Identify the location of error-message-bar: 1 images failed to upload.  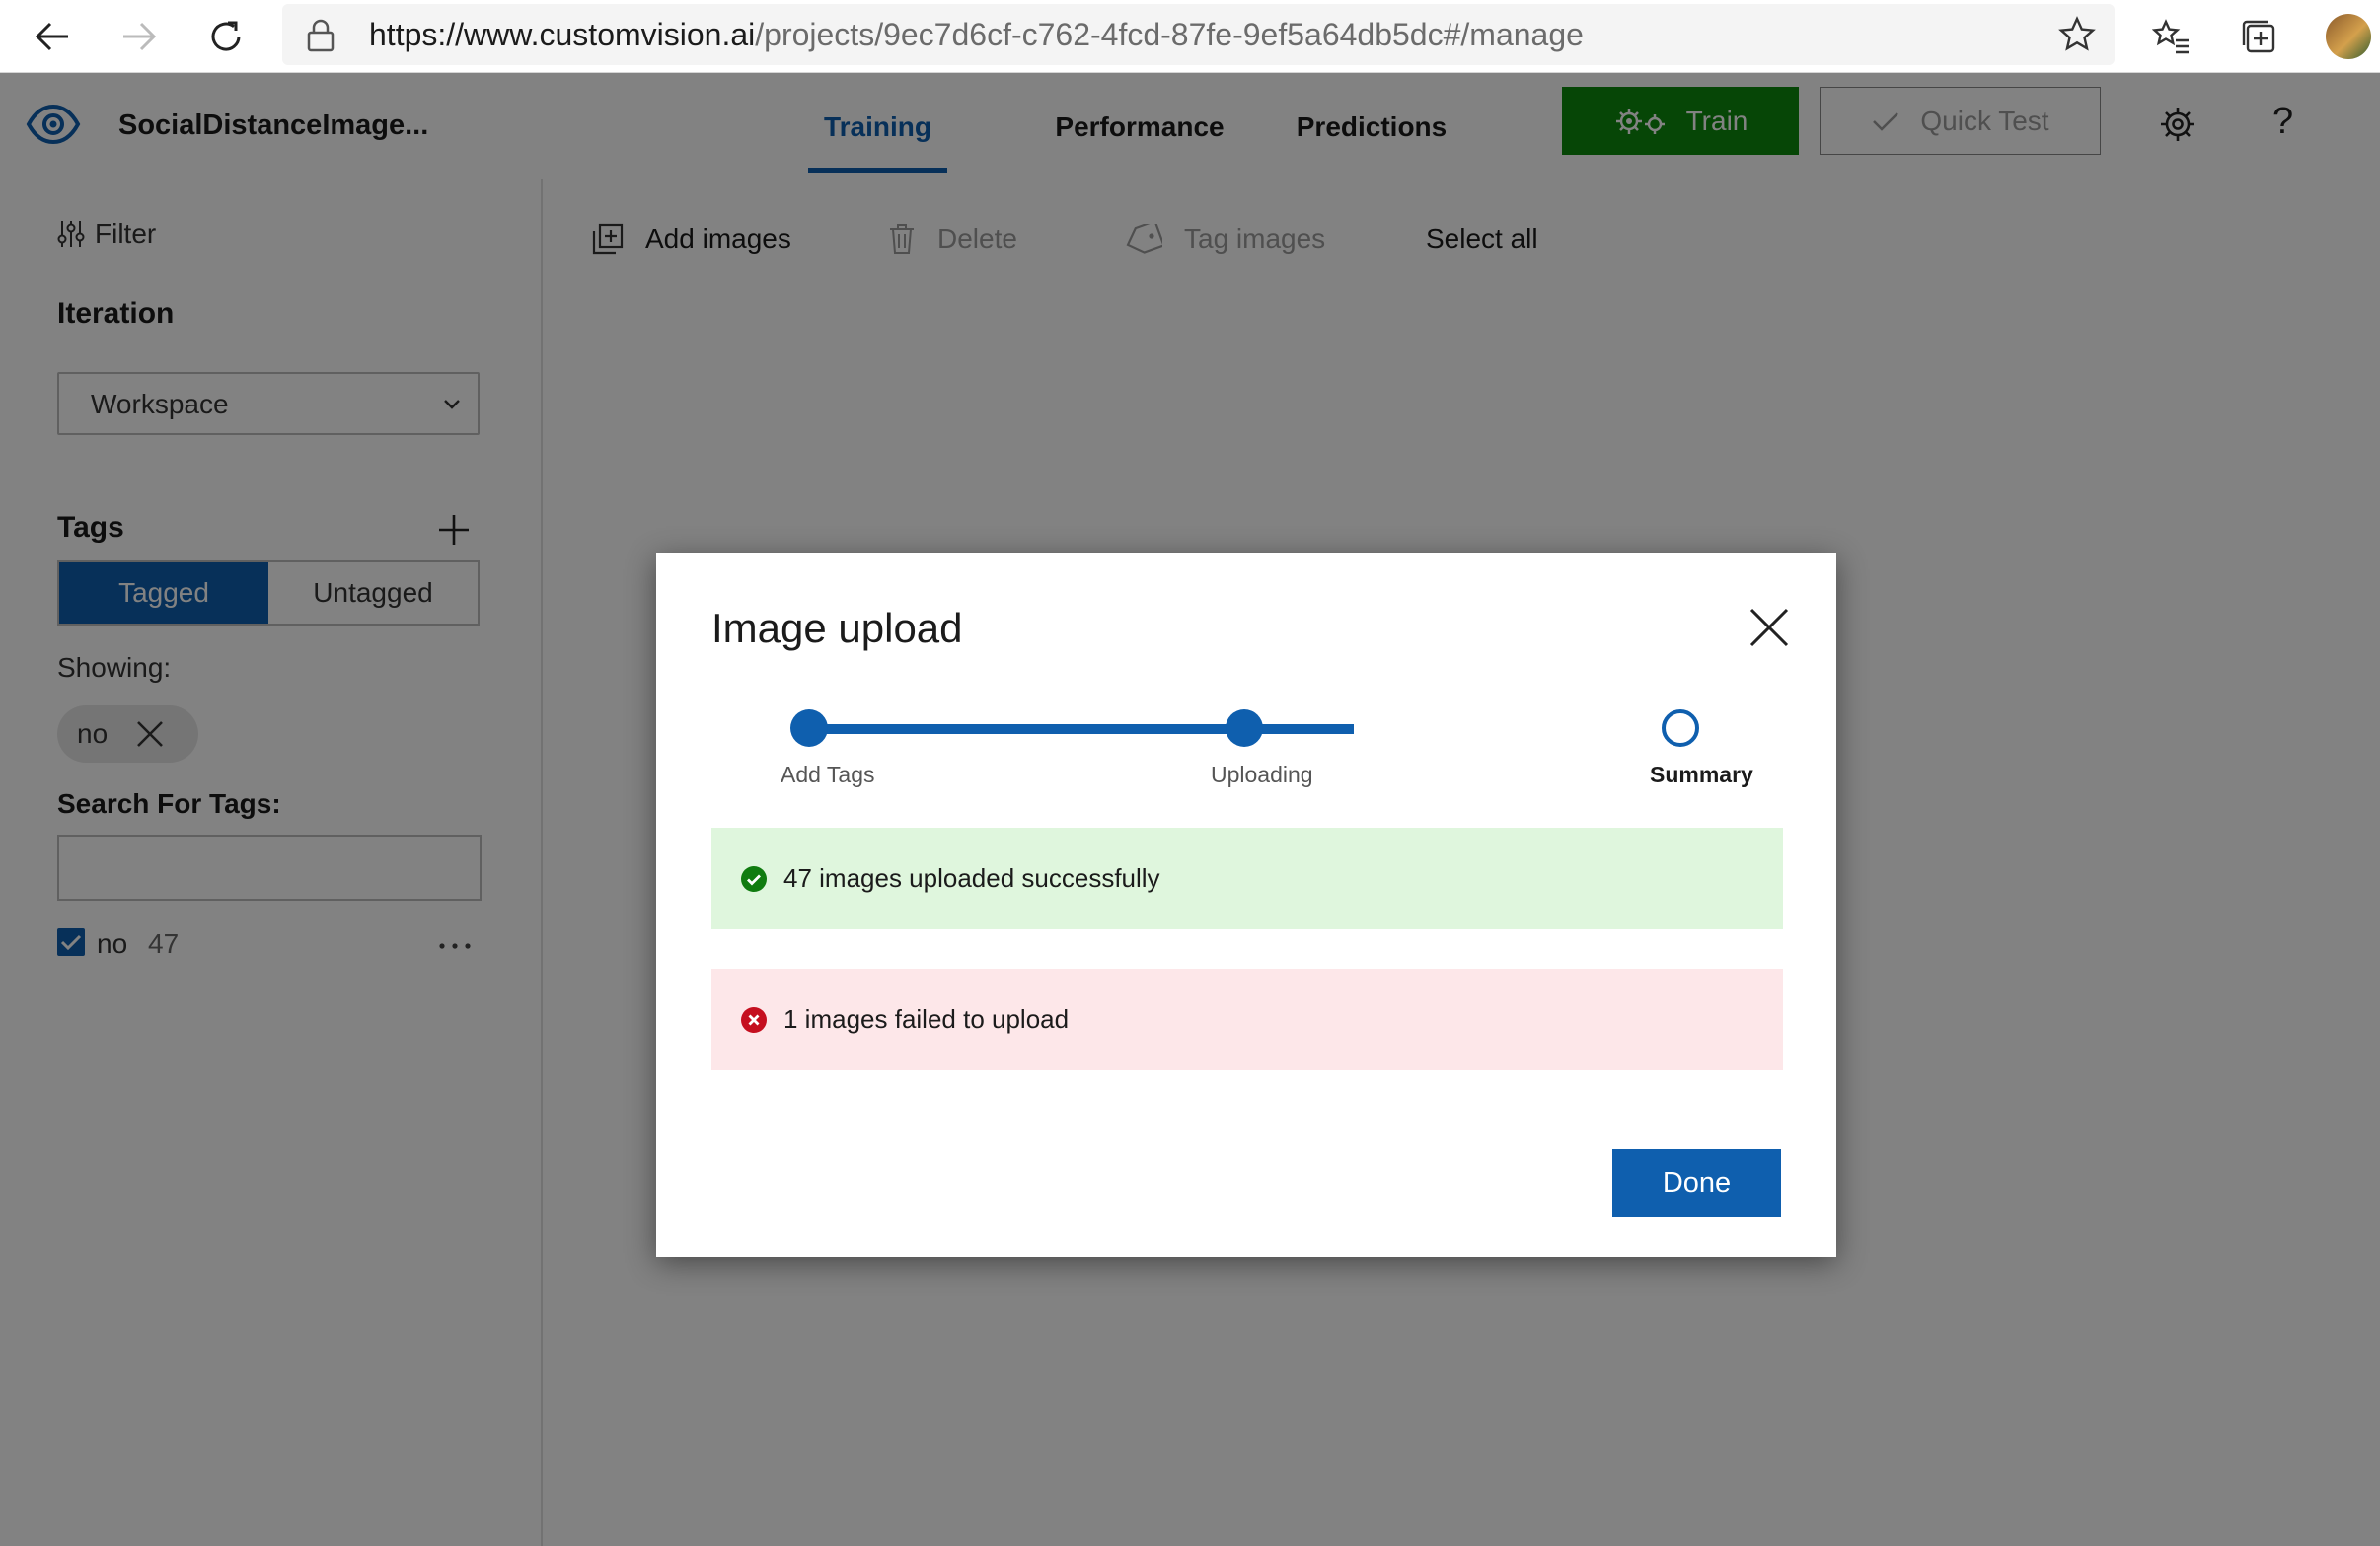
(1247, 1020).